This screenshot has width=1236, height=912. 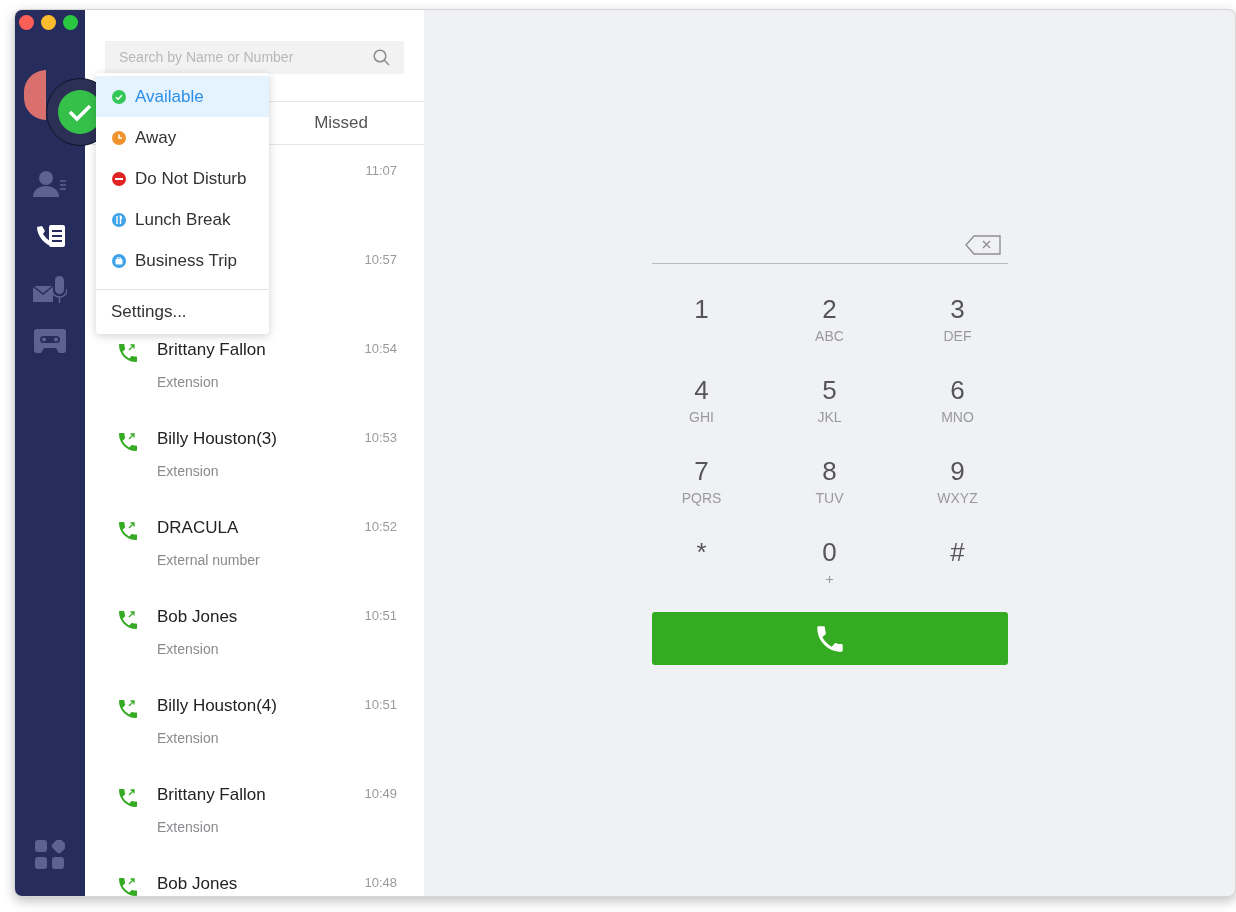 I want to click on dial-key: 6 MNO, so click(x=957, y=405).